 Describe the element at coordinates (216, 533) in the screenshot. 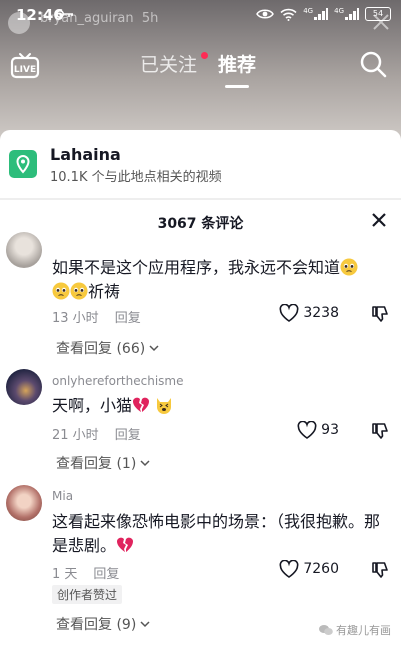

I see `comment-text: 这看起来像恐怖电影中的场景：（我很抱歉。那是悲剧。` at that location.